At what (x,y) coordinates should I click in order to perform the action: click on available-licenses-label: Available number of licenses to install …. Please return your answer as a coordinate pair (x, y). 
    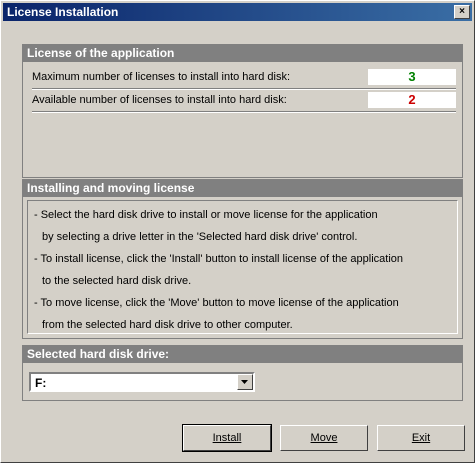
    Looking at the image, I should click on (159, 100).